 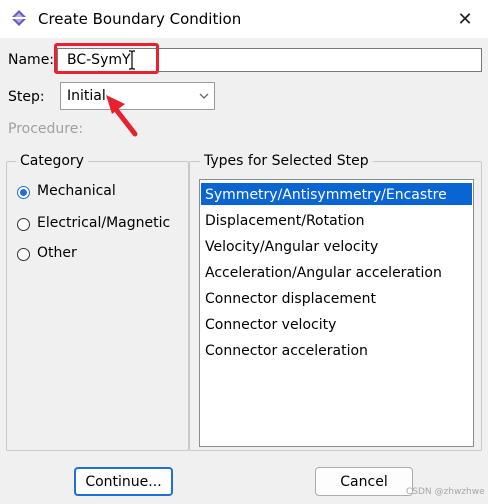 What do you see at coordinates (336, 298) in the screenshot?
I see `list-item: Connector displacement` at bounding box center [336, 298].